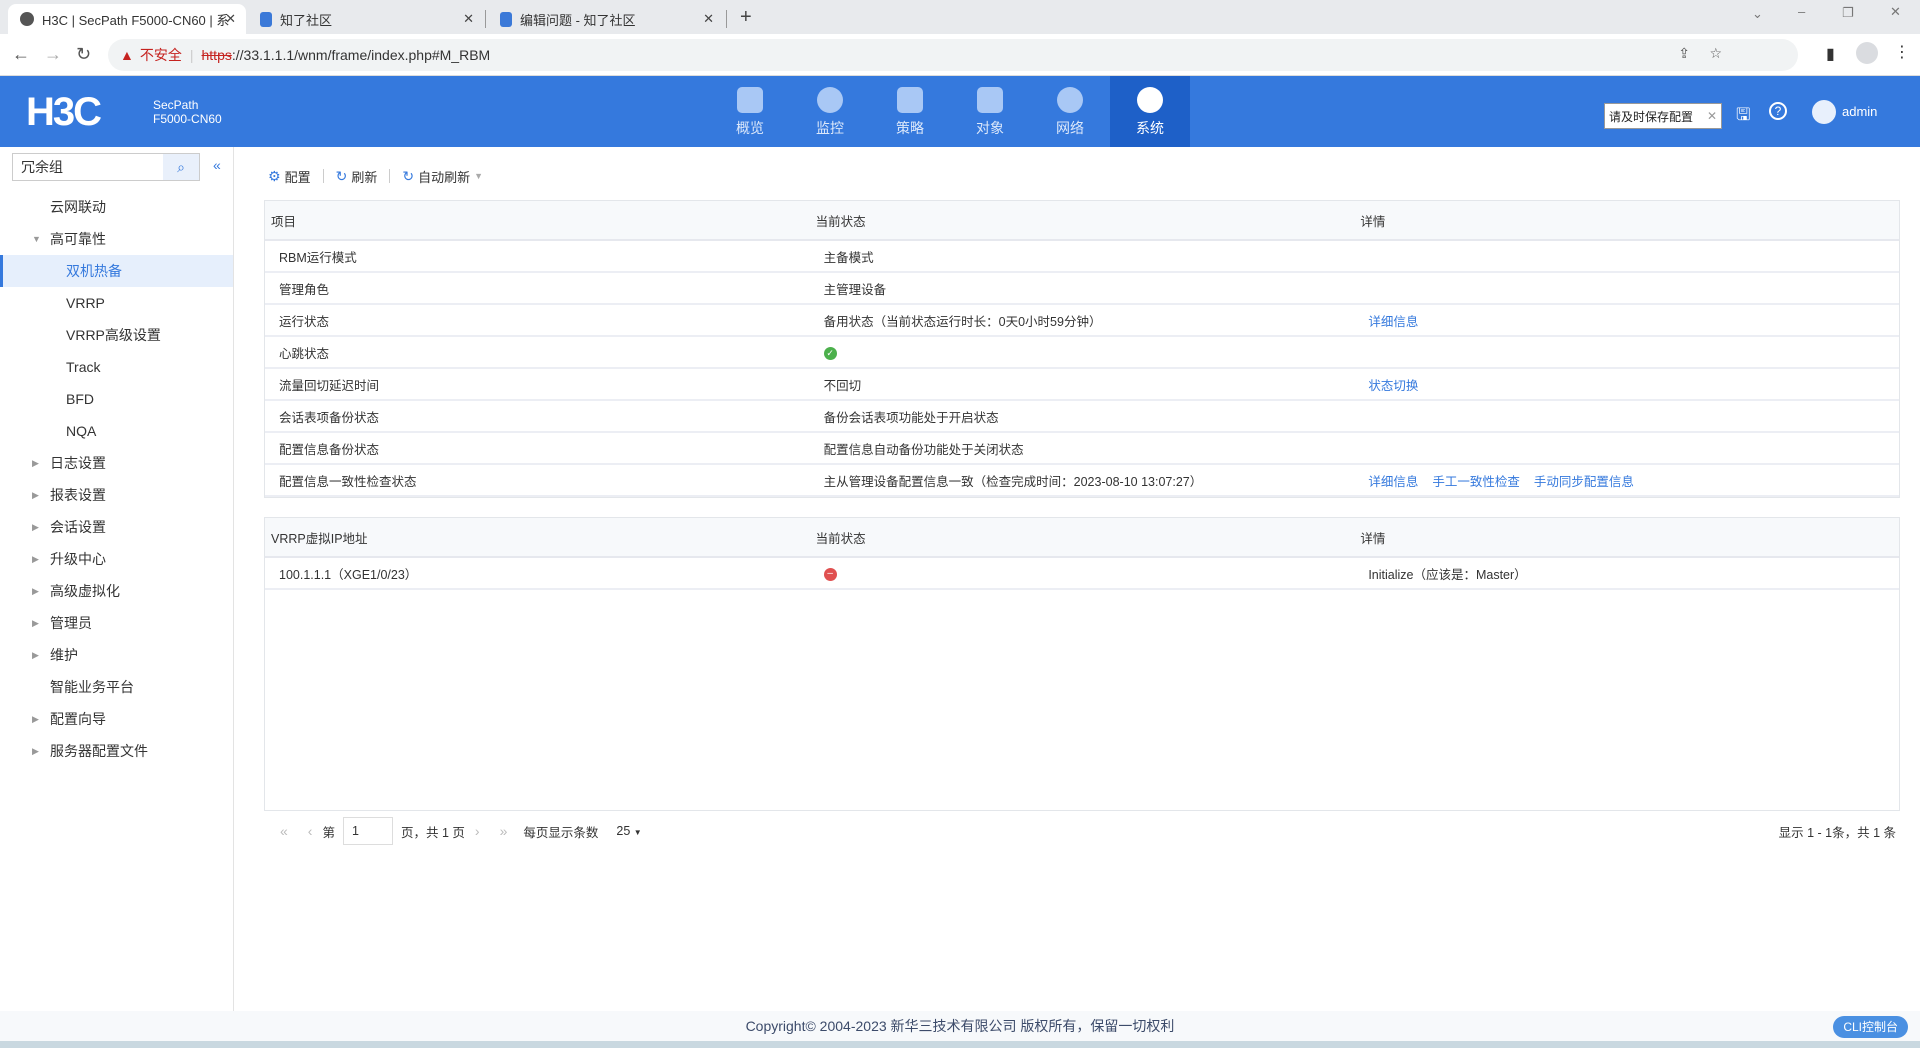  What do you see at coordinates (746, 17) in the screenshot?
I see `new-tab-button: +` at bounding box center [746, 17].